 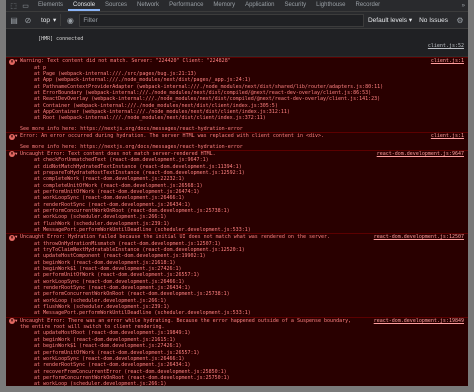 What do you see at coordinates (237, 43) in the screenshot?
I see `log-message-hmr: [HMR] connected client.js:52` at bounding box center [237, 43].